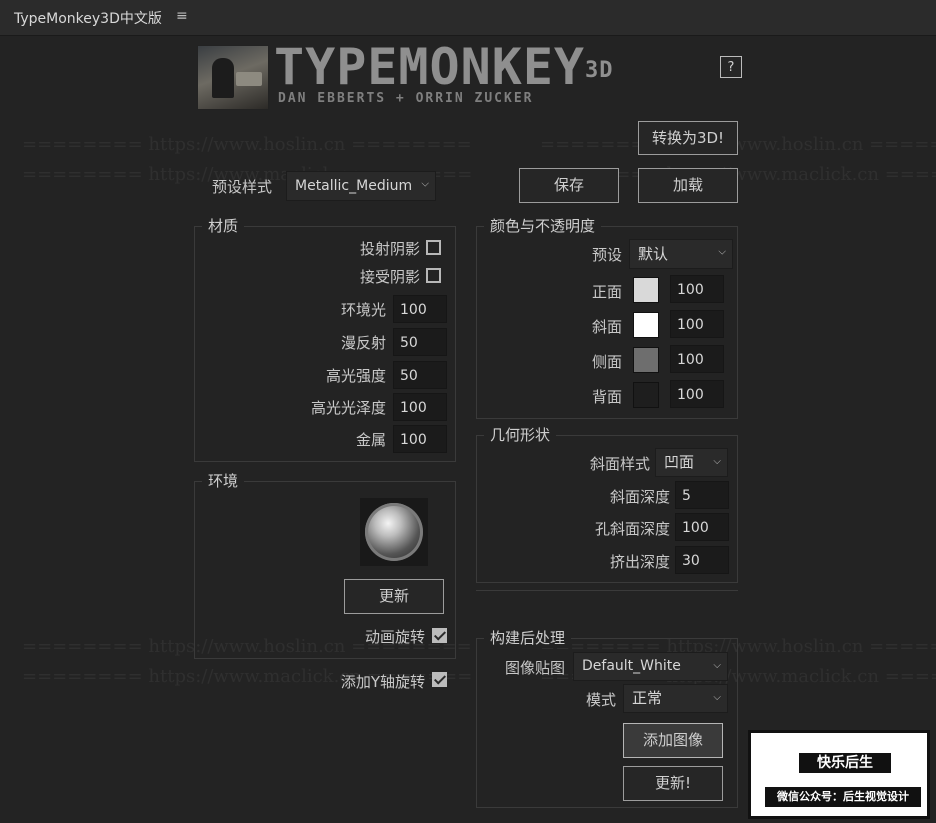 The image size is (936, 823). I want to click on load-button: 加载, so click(688, 185).